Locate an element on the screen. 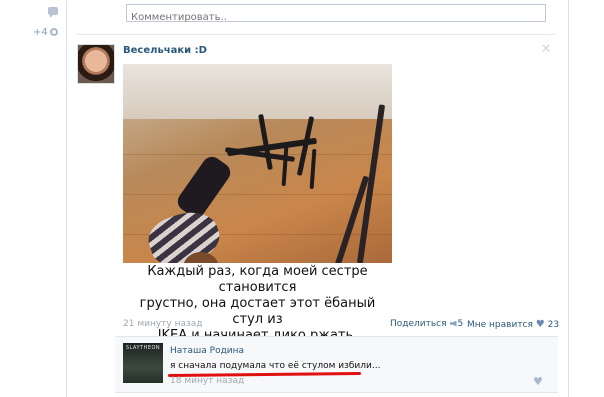 Image resolution: width=604 pixels, height=397 pixels. like-count: 23 is located at coordinates (553, 325).